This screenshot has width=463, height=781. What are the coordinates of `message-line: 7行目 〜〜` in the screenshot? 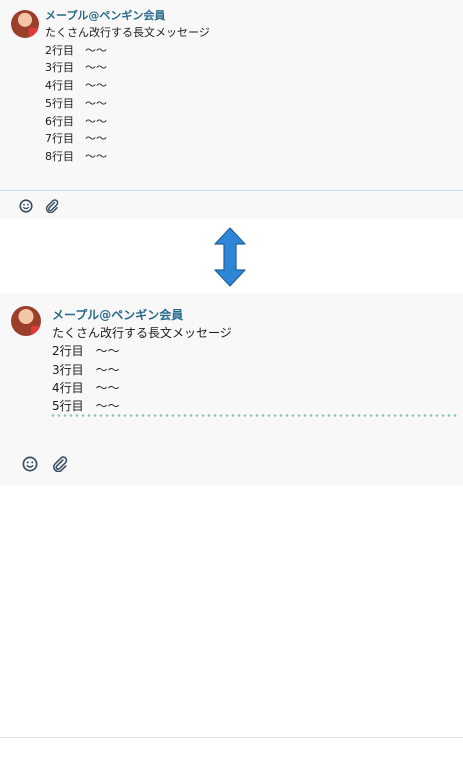 It's located at (76, 139).